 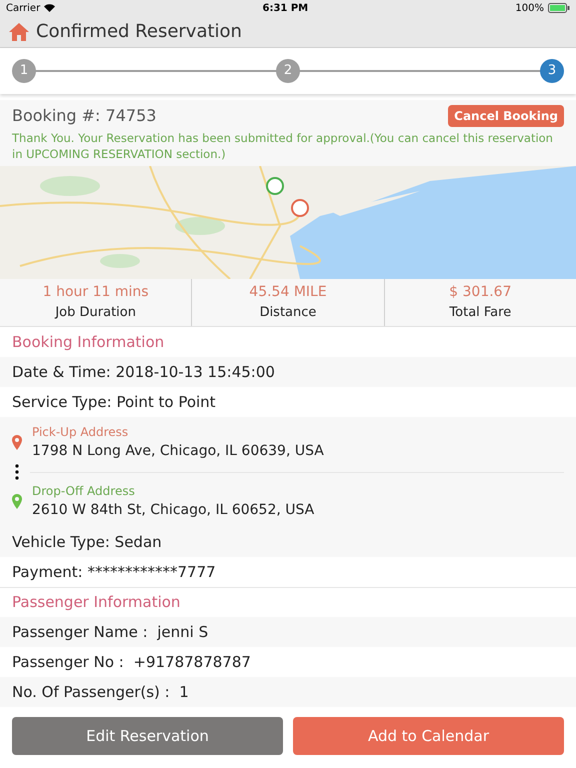 I want to click on info-text: Payment: ************7777, so click(x=114, y=572).